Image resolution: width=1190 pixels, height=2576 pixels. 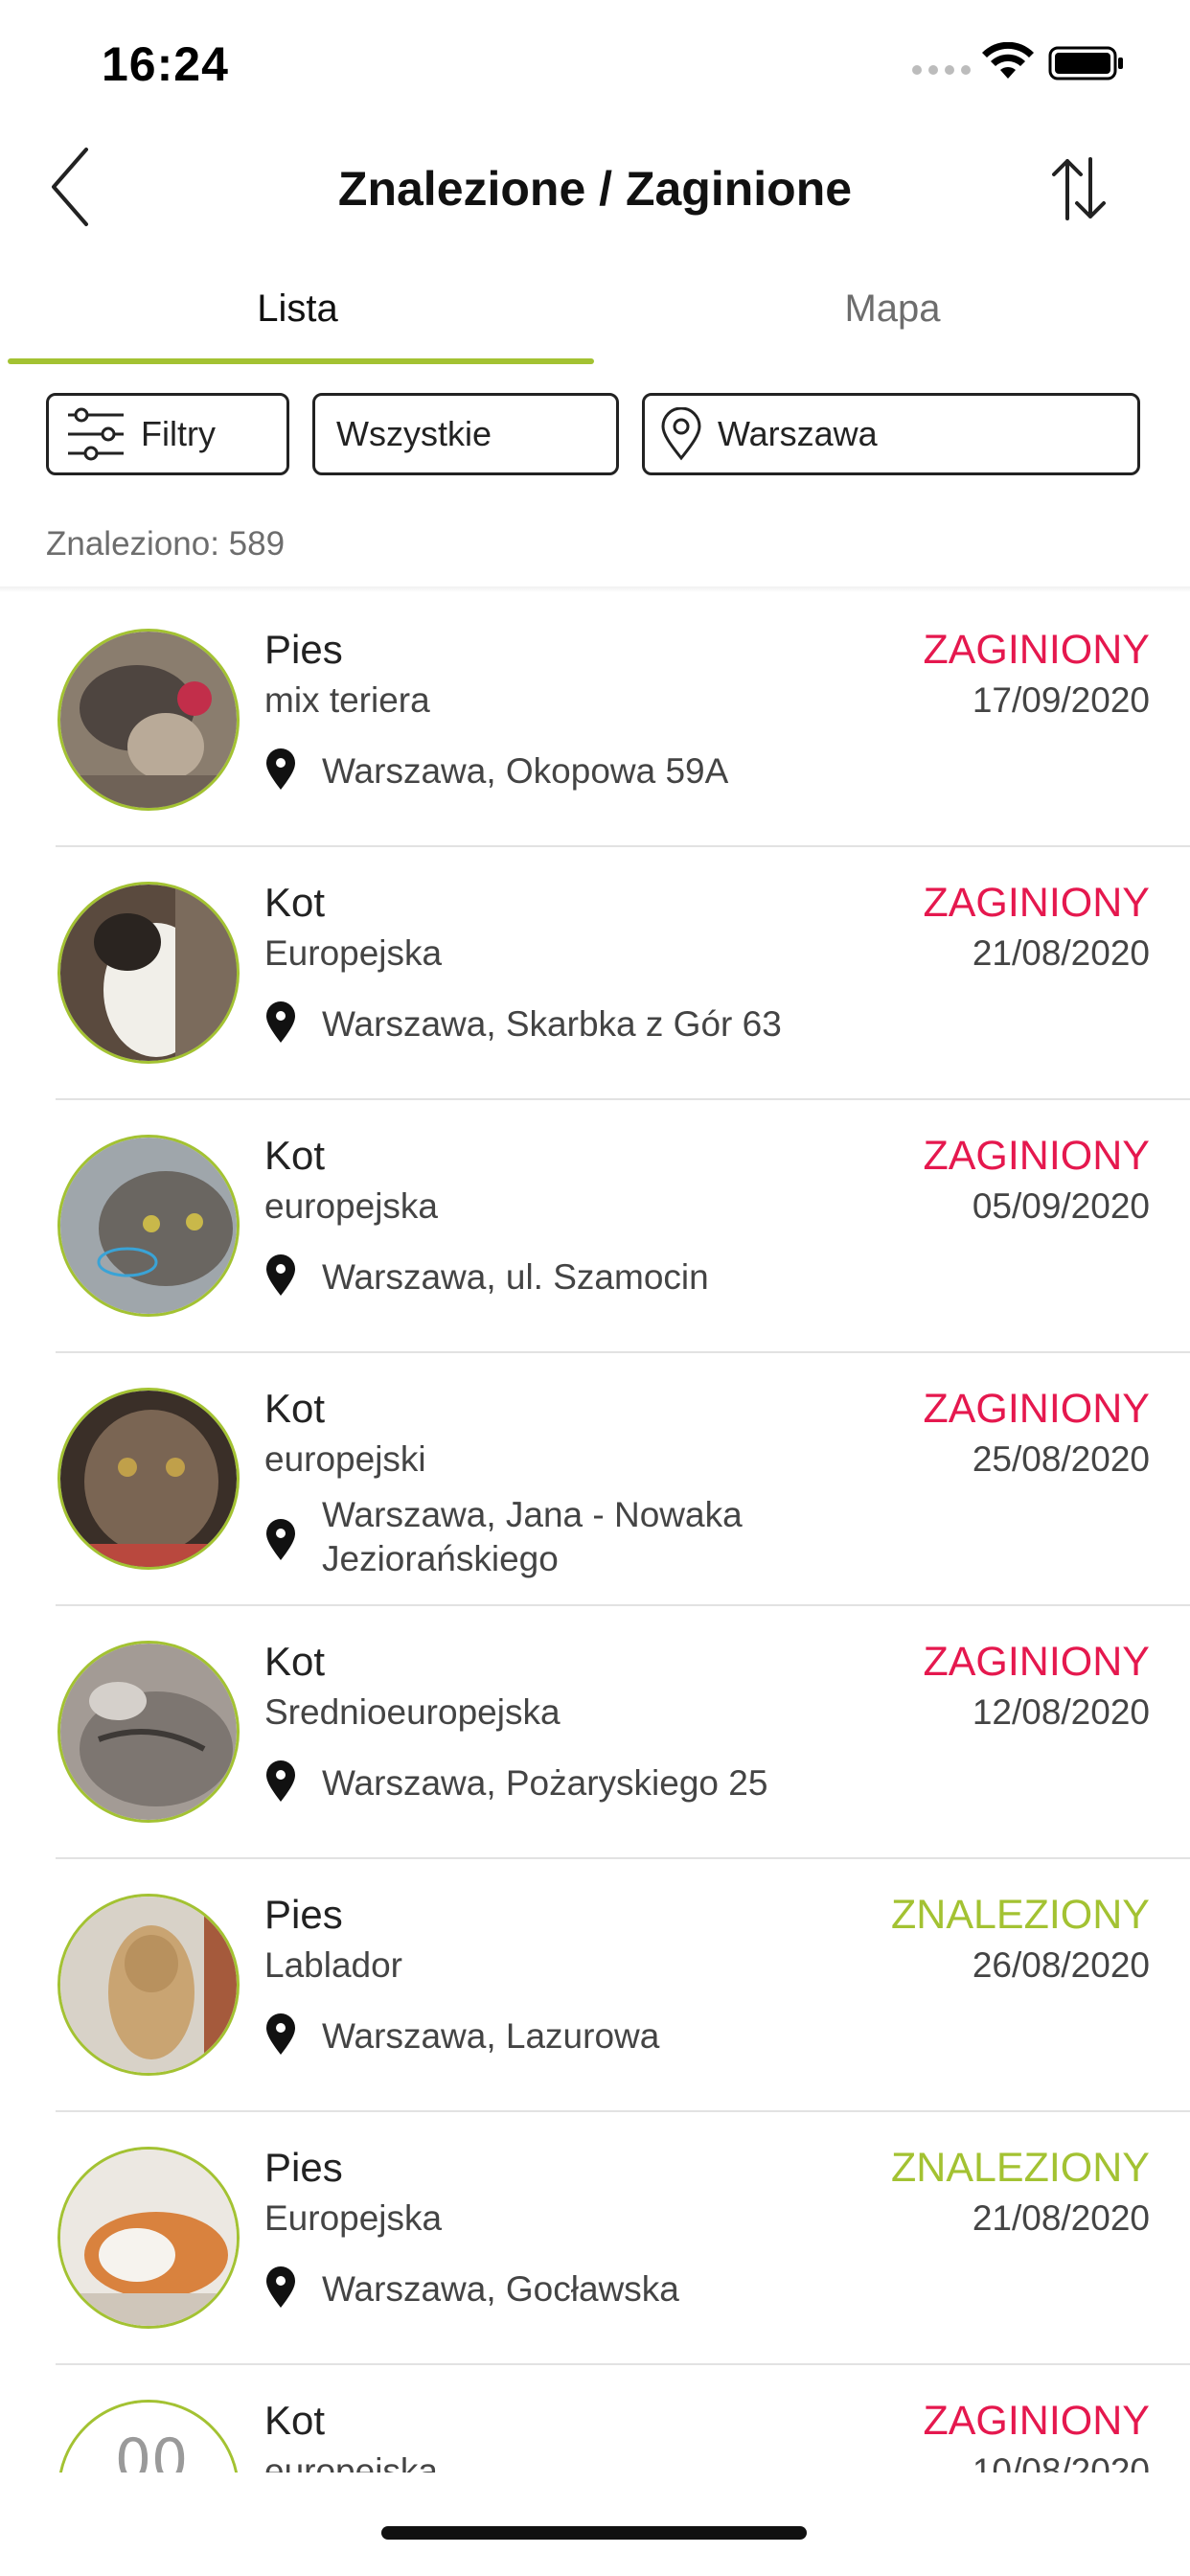 I want to click on pet-photo-placeholder: 00, so click(x=148, y=2436).